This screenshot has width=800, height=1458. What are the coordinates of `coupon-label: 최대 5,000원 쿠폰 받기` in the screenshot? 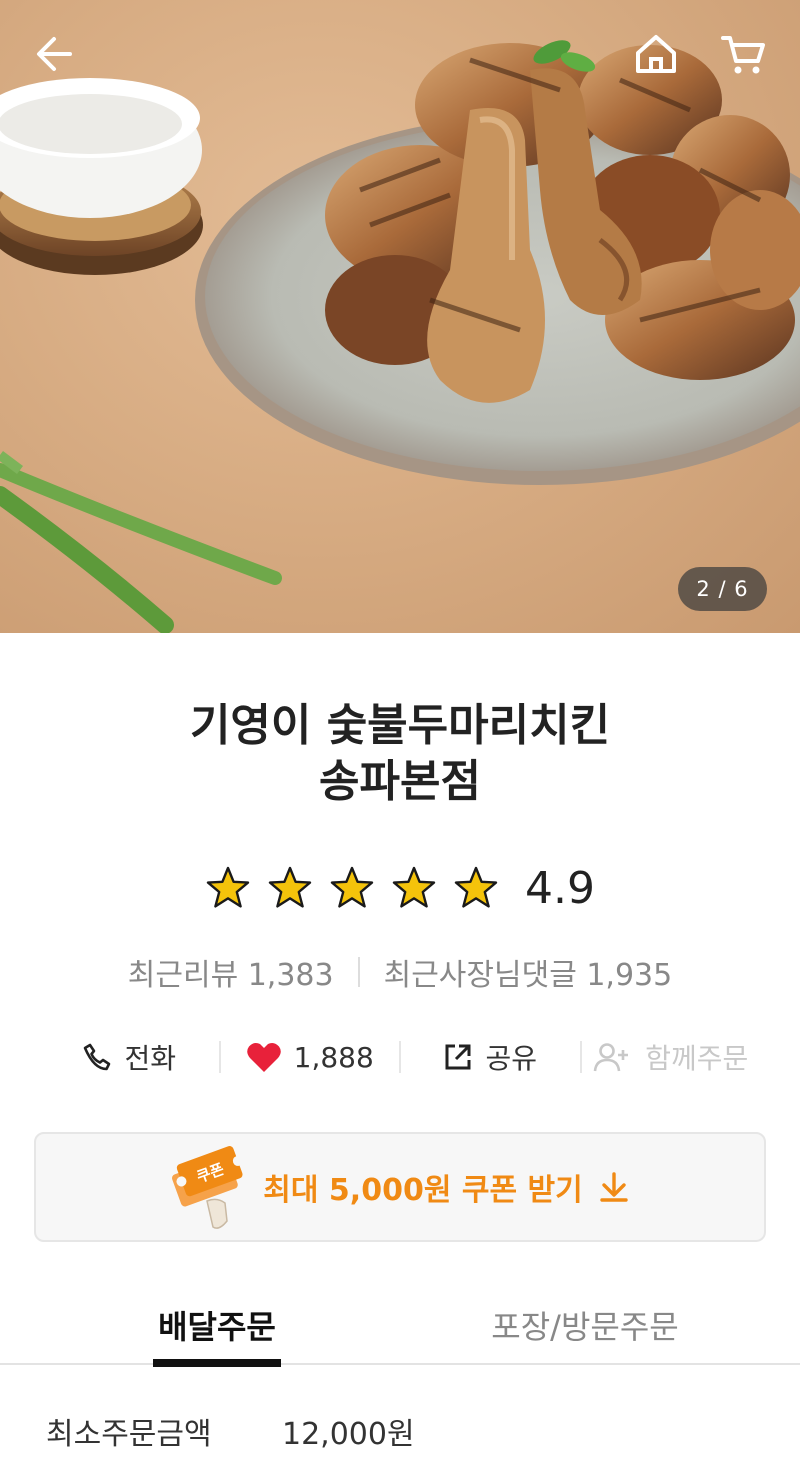 It's located at (423, 1190).